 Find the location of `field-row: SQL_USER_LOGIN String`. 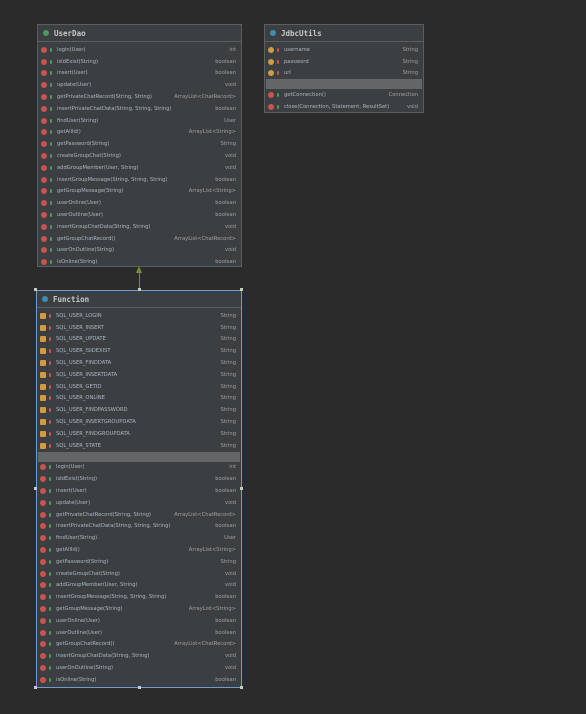

field-row: SQL_USER_LOGIN String is located at coordinates (139, 316).